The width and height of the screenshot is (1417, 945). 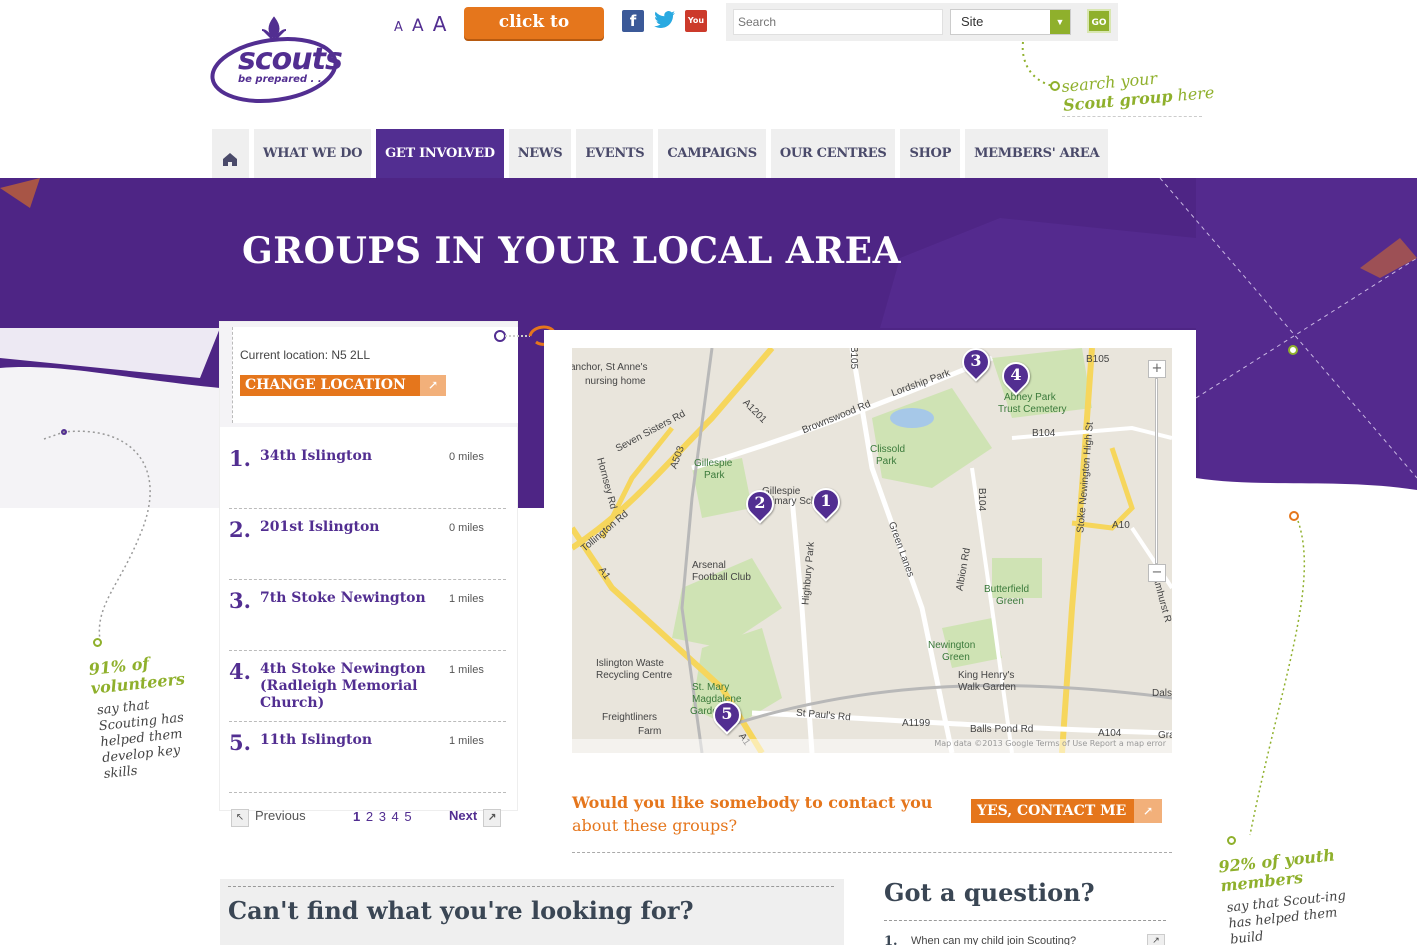 I want to click on zoom-slider, so click(x=1156, y=471).